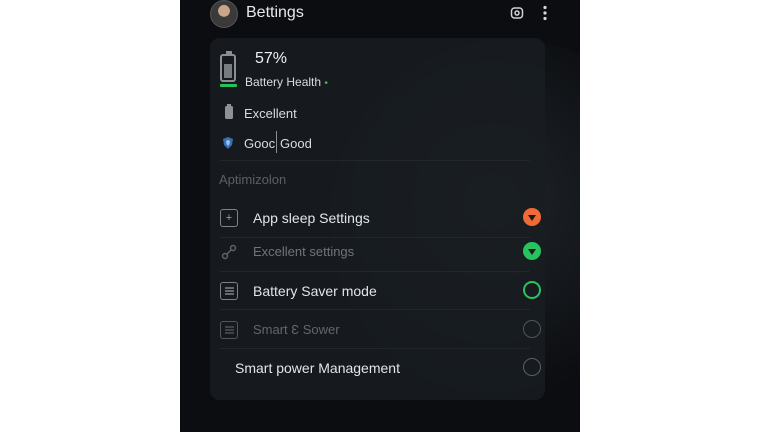  What do you see at coordinates (317, 368) in the screenshot?
I see `option-label: Smart power Management` at bounding box center [317, 368].